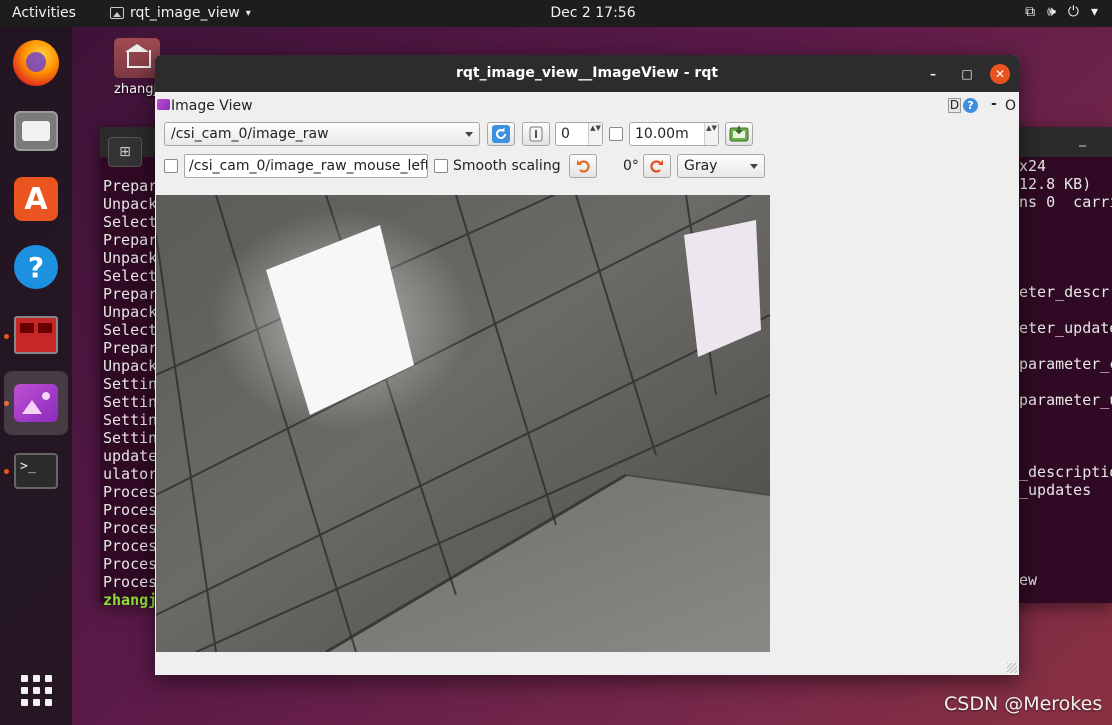 The image size is (1112, 725). I want to click on red-app-icon, so click(36, 335).